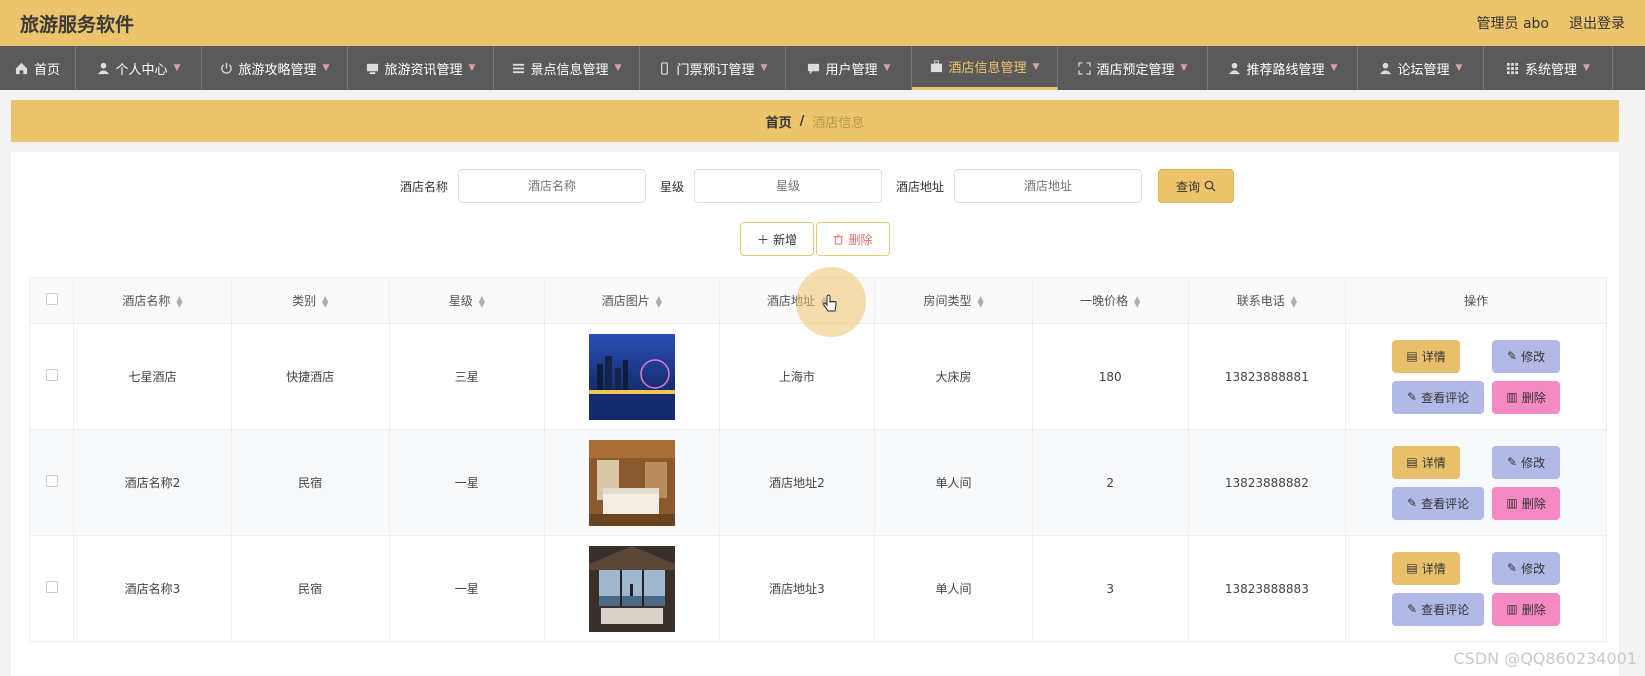  Describe the element at coordinates (785, 239) in the screenshot. I see `add-label: 新增` at that location.